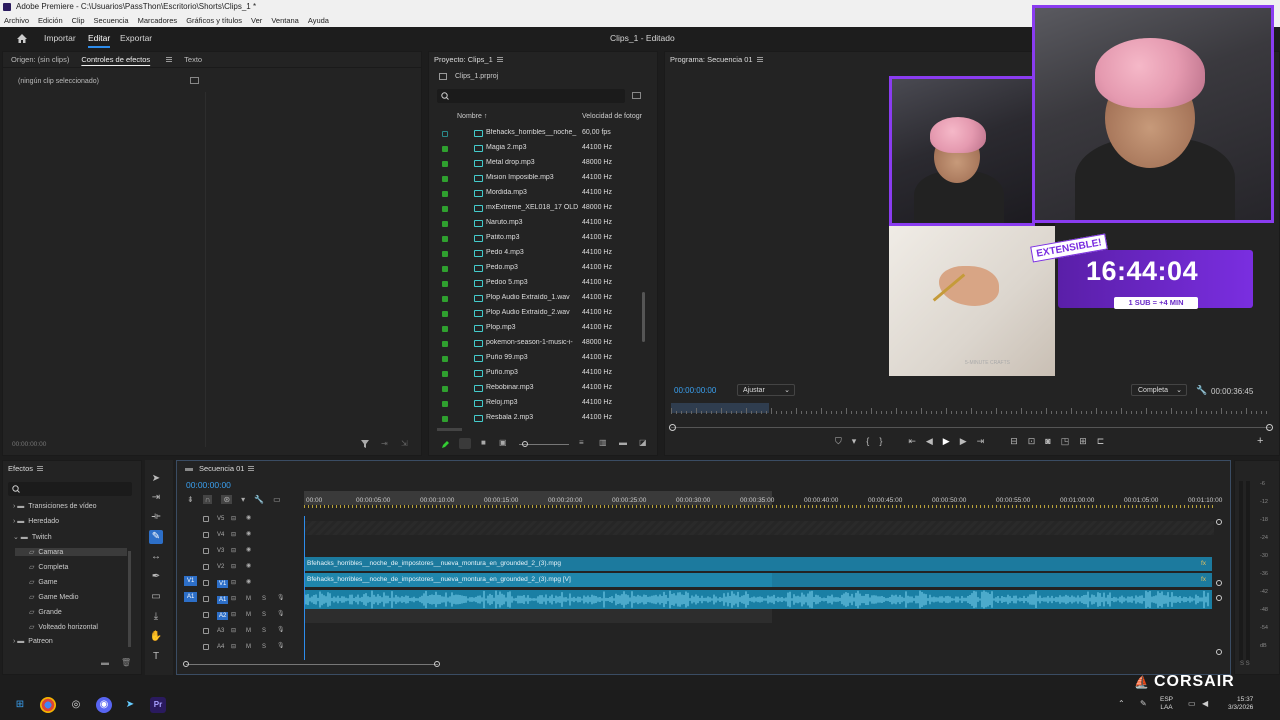  I want to click on filter-icon, so click(365, 444).